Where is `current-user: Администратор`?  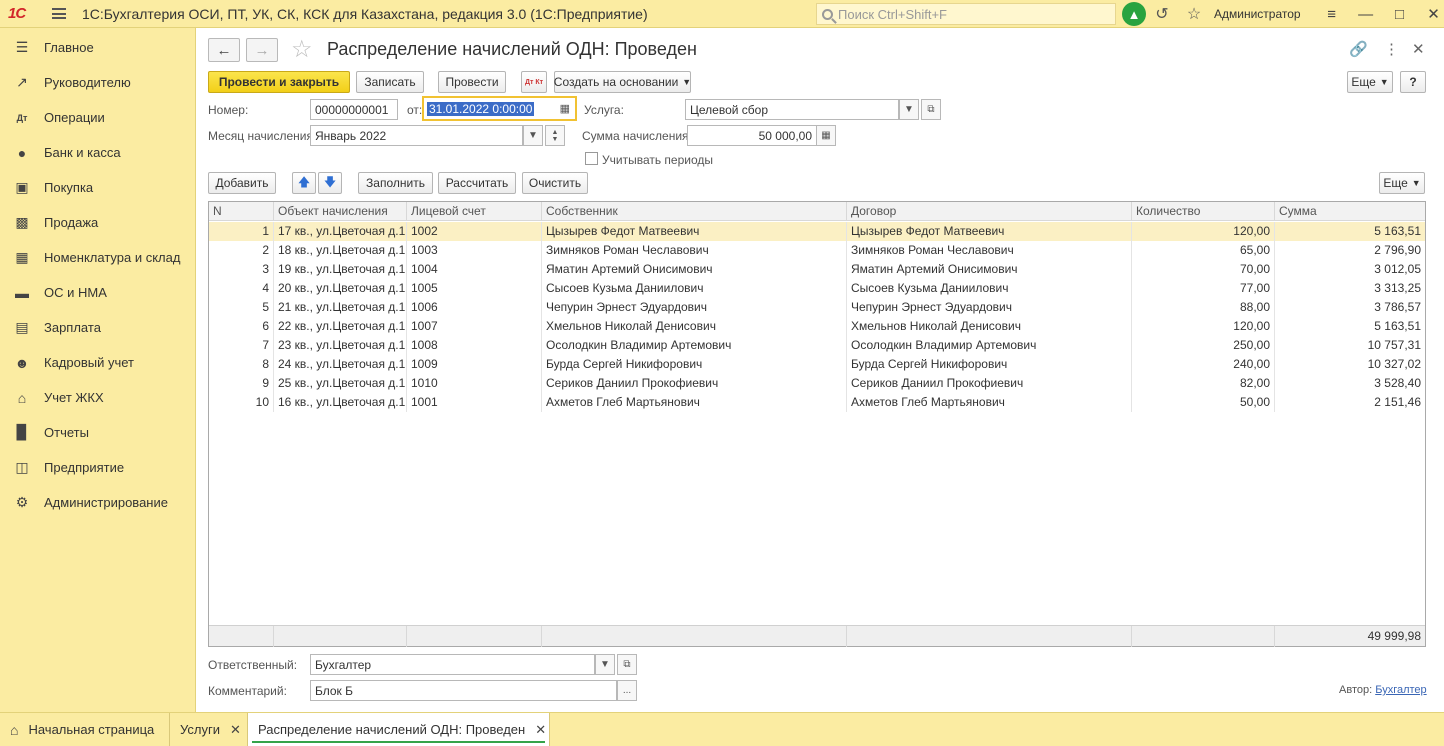
current-user: Администратор is located at coordinates (1257, 14).